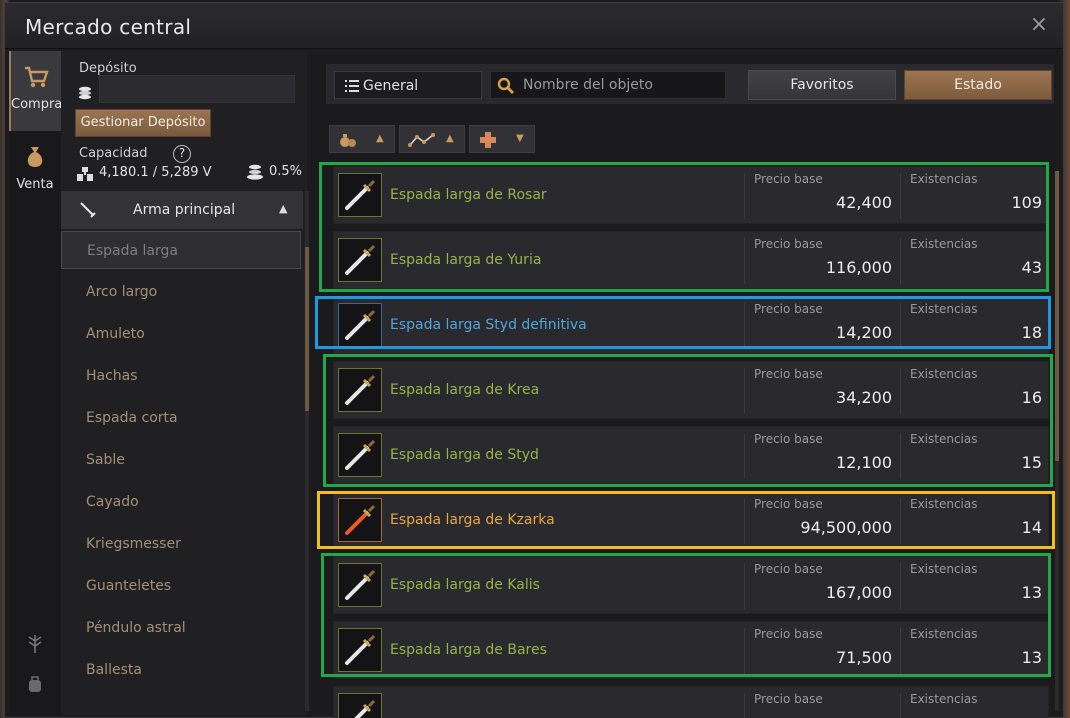 The width and height of the screenshot is (1070, 718). What do you see at coordinates (348, 140) in the screenshot?
I see `bags-icon` at bounding box center [348, 140].